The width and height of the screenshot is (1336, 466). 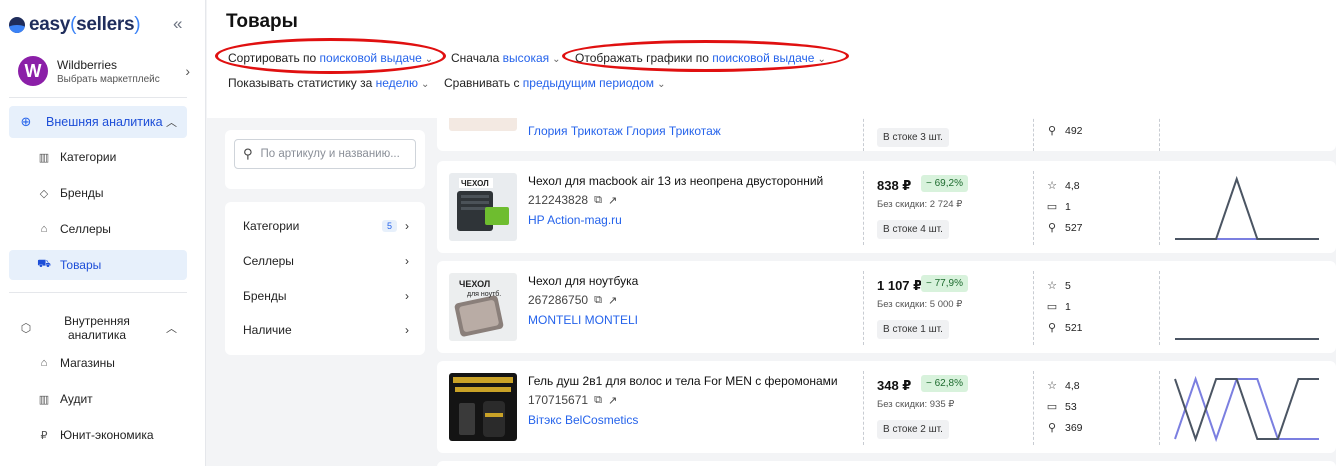 I want to click on stock-badge: В стоке 4 шт., so click(x=913, y=229).